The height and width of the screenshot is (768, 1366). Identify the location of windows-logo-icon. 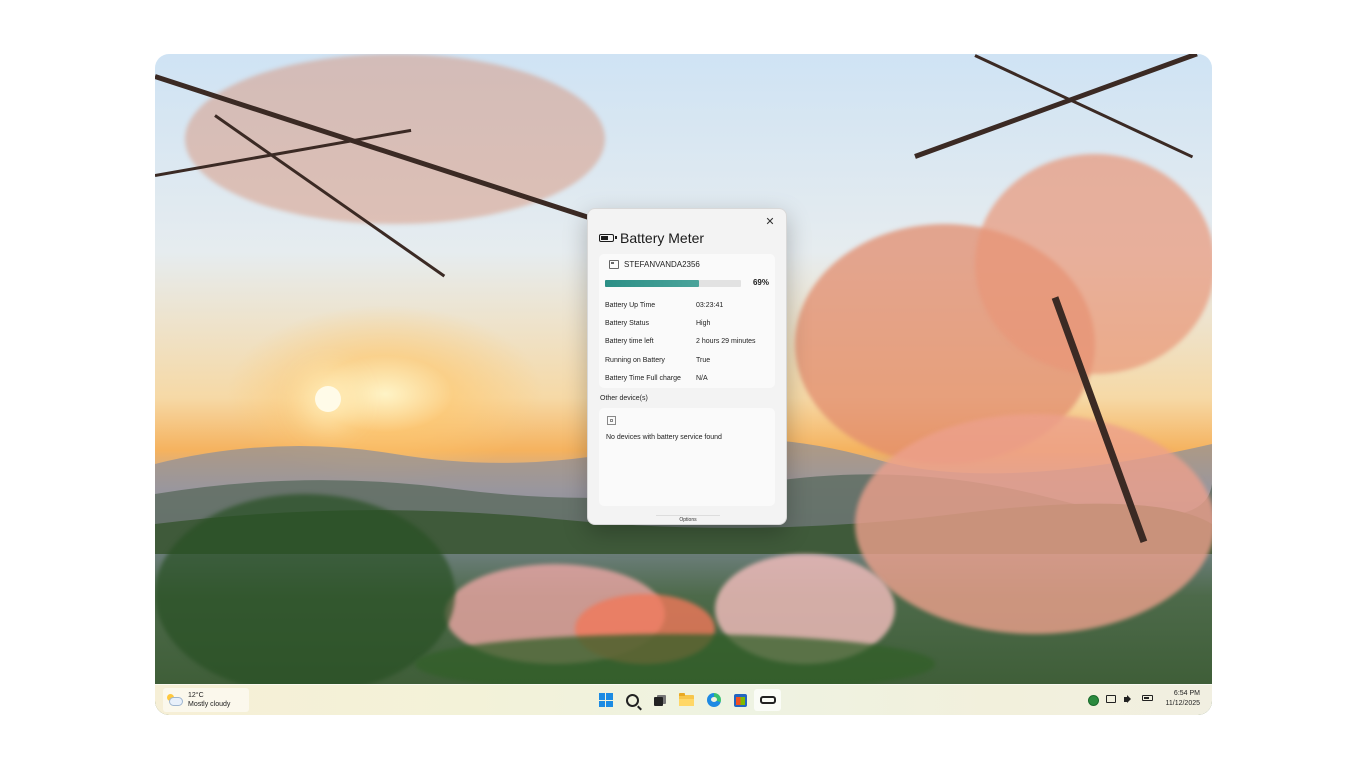
(605, 700).